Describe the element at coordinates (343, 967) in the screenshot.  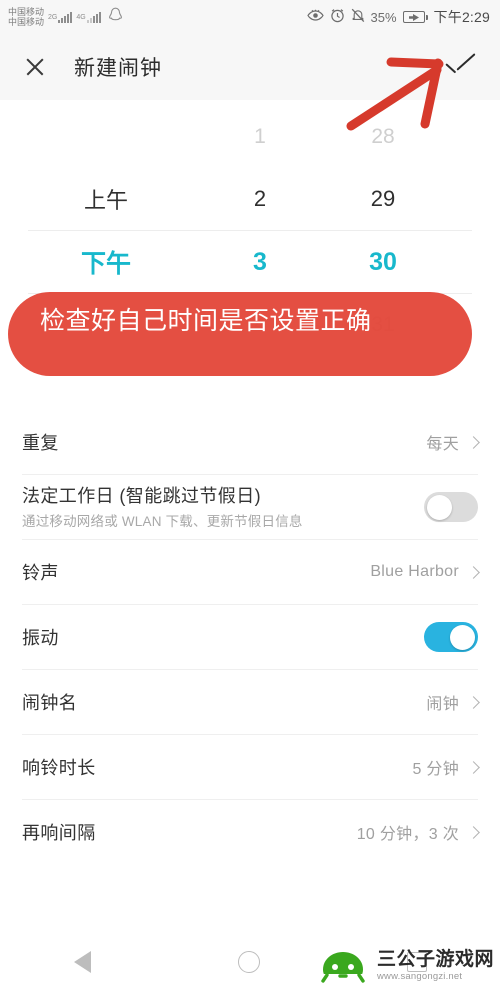
I see `watermark-logo-icon` at that location.